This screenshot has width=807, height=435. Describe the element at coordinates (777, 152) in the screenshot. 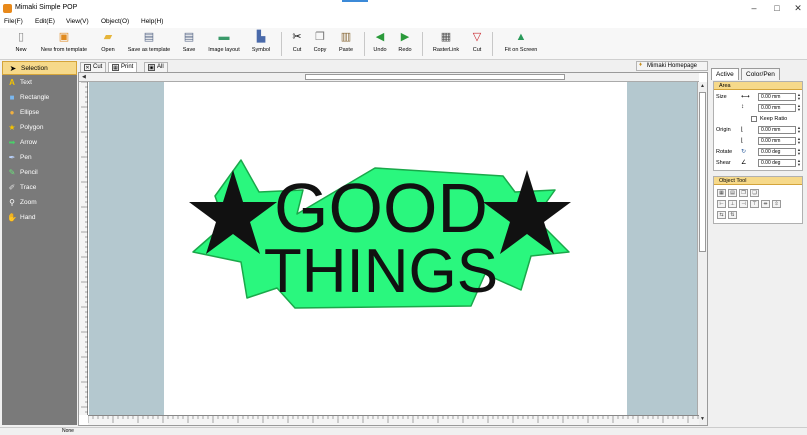

I see `rotate-input: 0.00 deg` at that location.